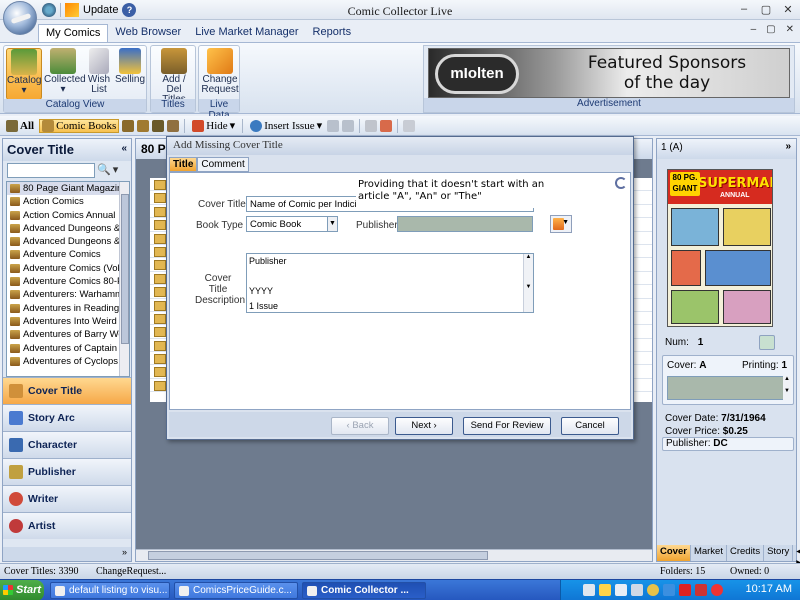  What do you see at coordinates (213, 125) in the screenshot?
I see `hide-button: Hide ▾` at bounding box center [213, 125].